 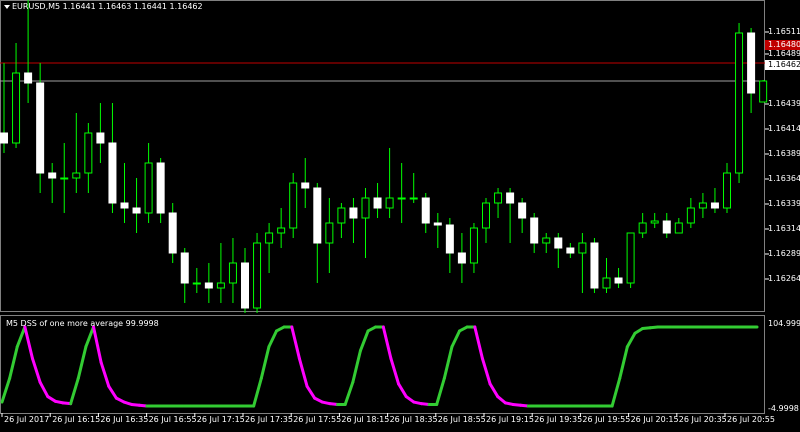 What do you see at coordinates (654, 419) in the screenshot?
I see `time-axis-label: 26 Jul 20:15` at bounding box center [654, 419].